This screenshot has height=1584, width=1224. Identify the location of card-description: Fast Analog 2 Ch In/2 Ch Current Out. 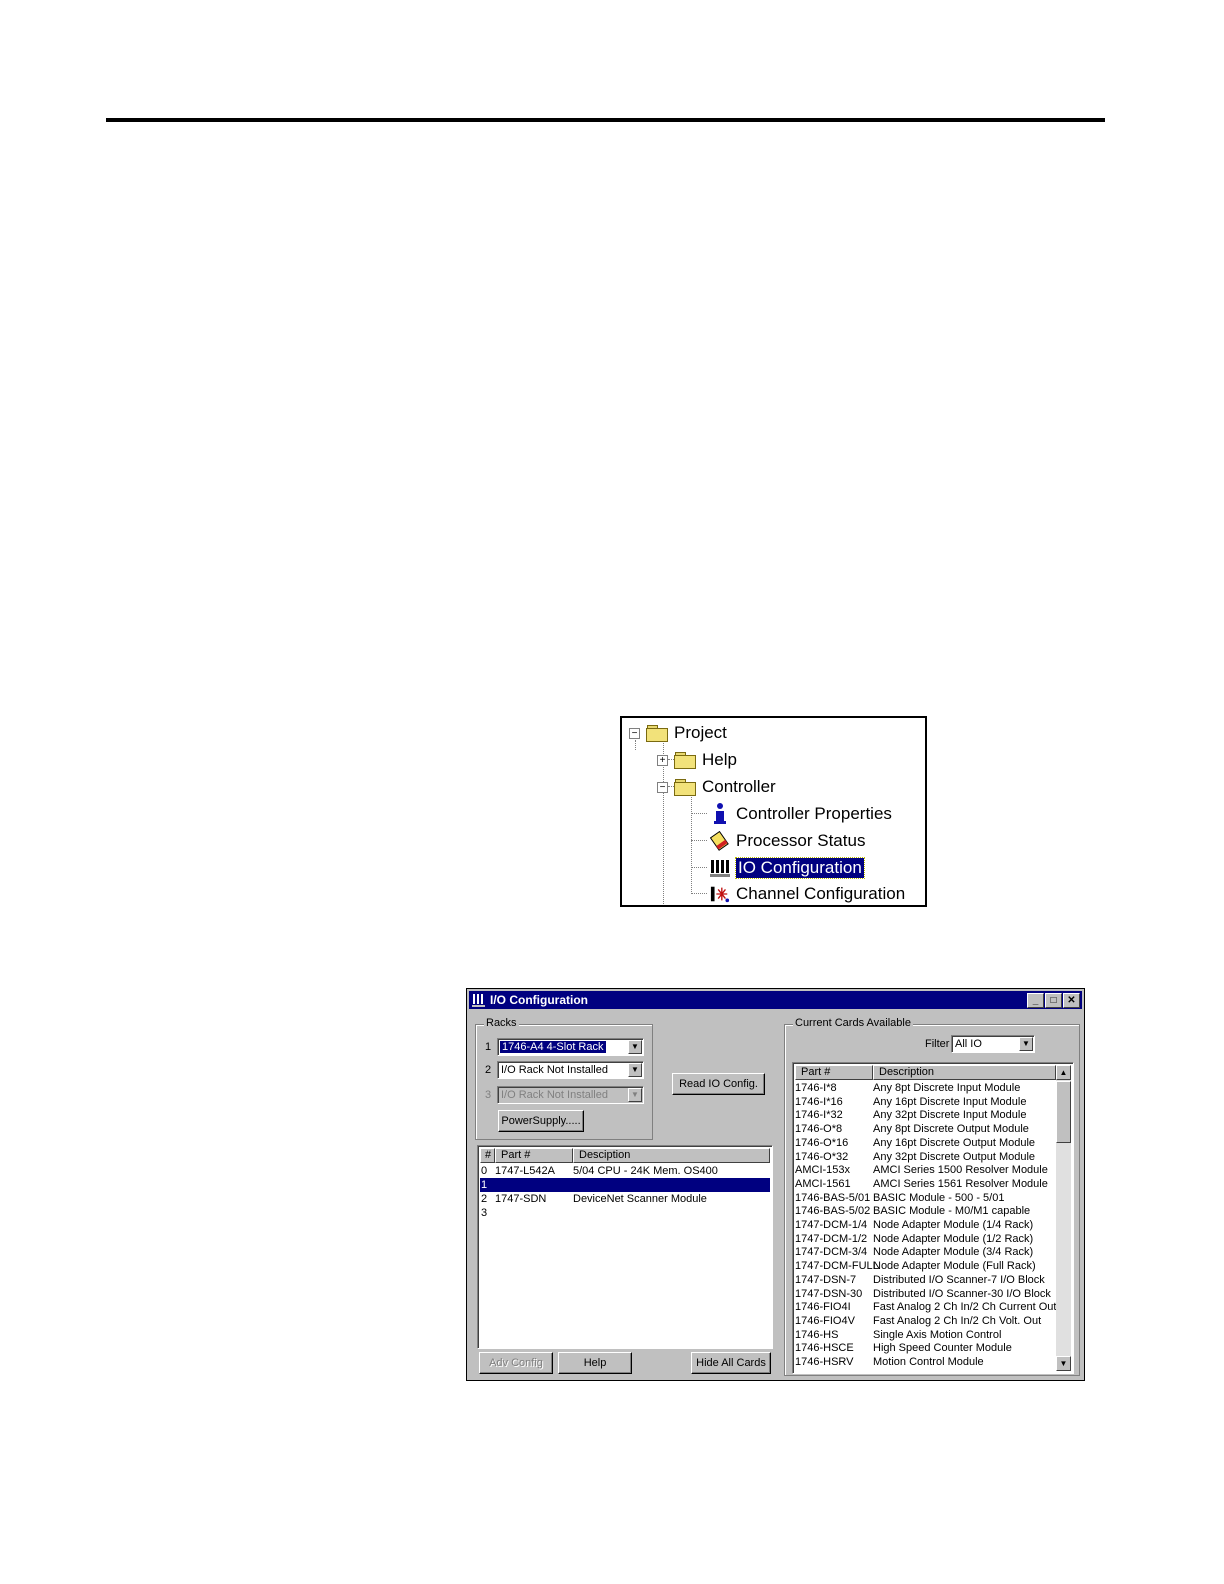
(965, 1307).